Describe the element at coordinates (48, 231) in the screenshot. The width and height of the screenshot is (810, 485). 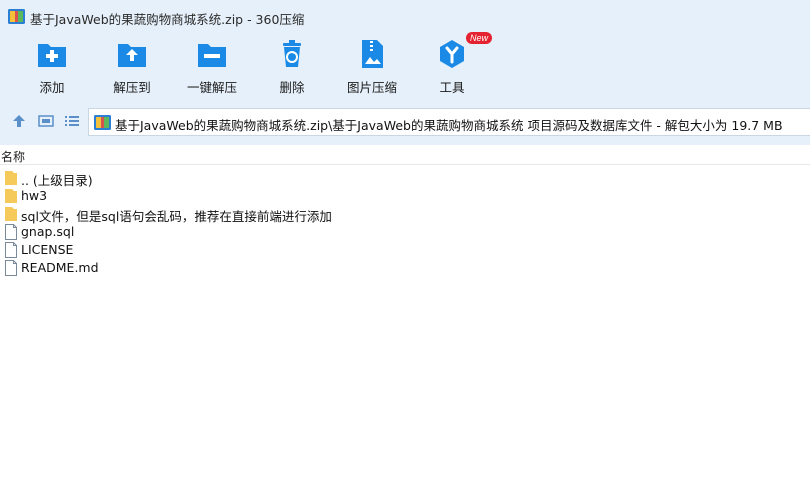
I see `list-item-name: gnap.sql` at that location.